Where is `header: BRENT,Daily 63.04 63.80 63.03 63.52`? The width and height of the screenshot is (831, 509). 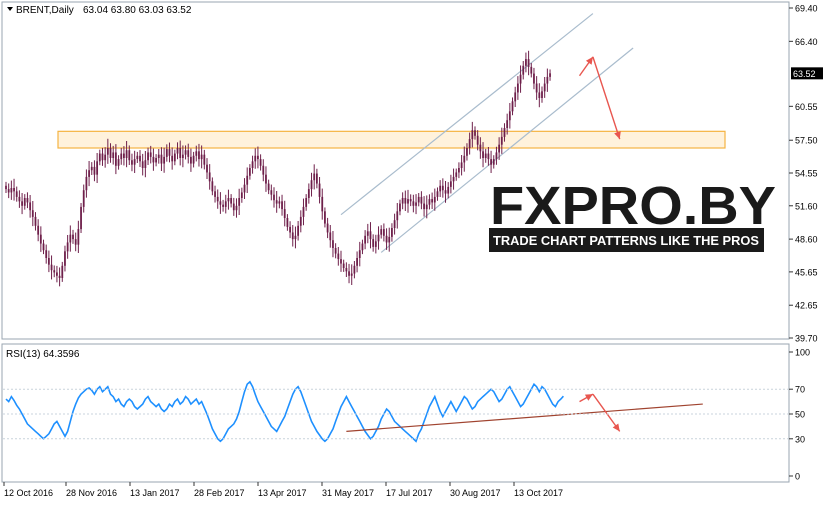
header: BRENT,Daily 63.04 63.80 63.03 63.52 is located at coordinates (99, 10).